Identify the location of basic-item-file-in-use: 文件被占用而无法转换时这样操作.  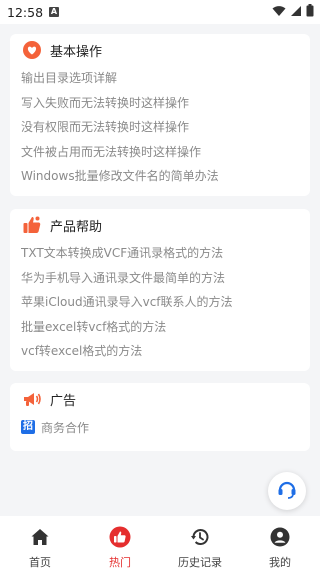
(165, 152).